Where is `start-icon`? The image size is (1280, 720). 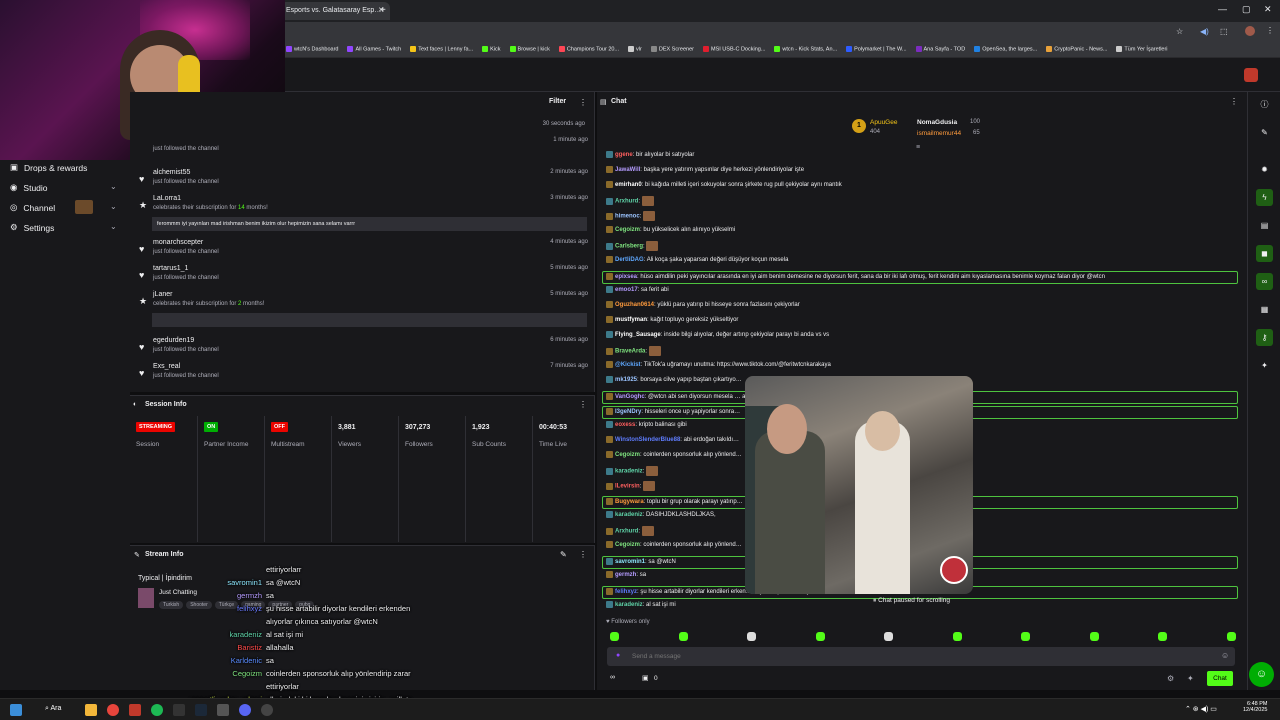 start-icon is located at coordinates (16, 710).